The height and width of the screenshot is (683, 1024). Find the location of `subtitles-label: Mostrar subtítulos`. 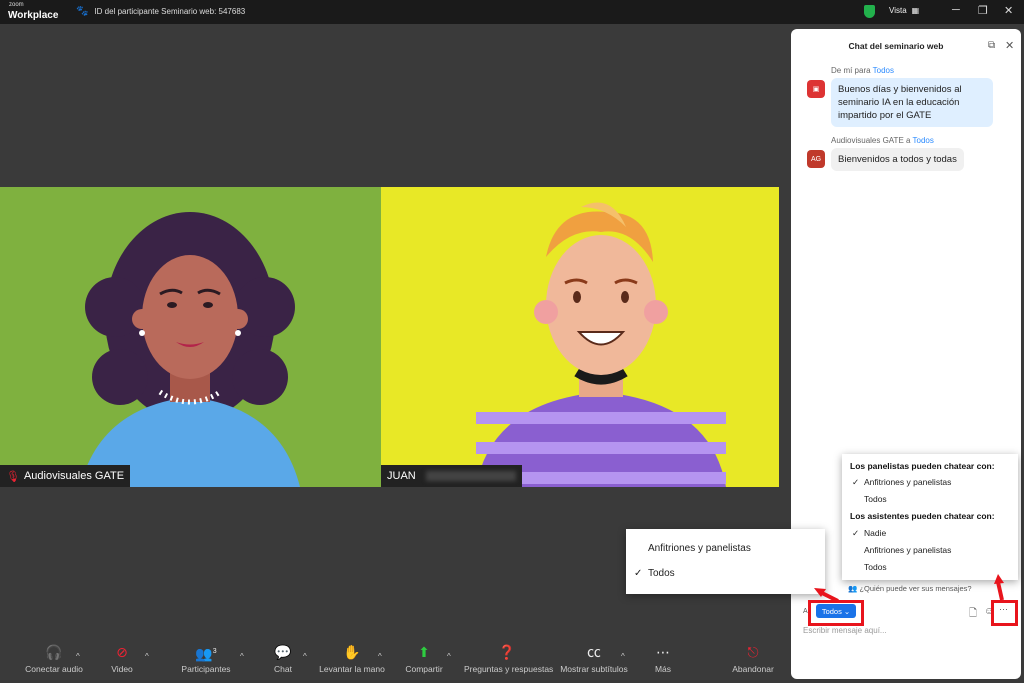

subtitles-label: Mostrar subtítulos is located at coordinates (594, 669).